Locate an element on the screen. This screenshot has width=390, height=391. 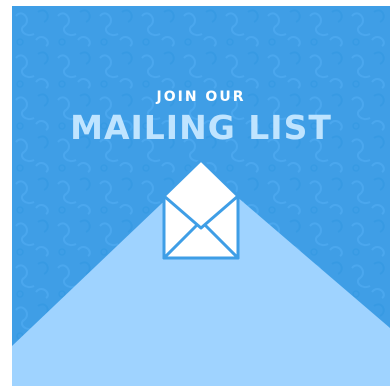
envelope-open-icon is located at coordinates (201, 209).